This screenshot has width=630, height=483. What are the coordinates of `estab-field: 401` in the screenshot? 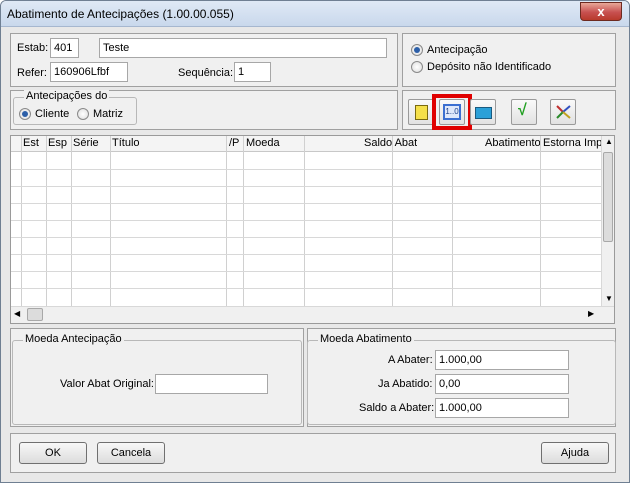 It's located at (64, 48).